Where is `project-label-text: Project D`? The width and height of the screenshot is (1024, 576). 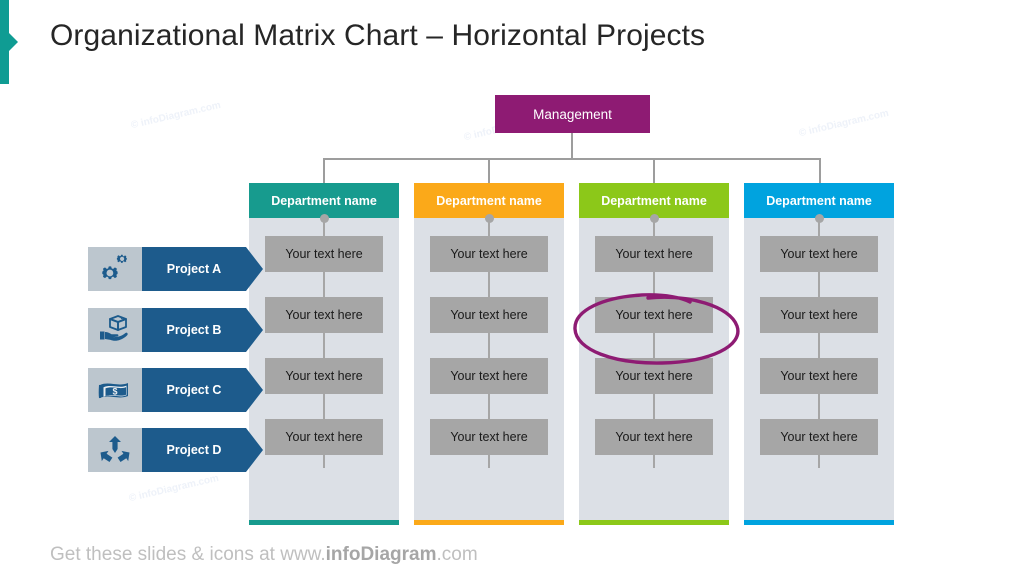 project-label-text: Project D is located at coordinates (194, 450).